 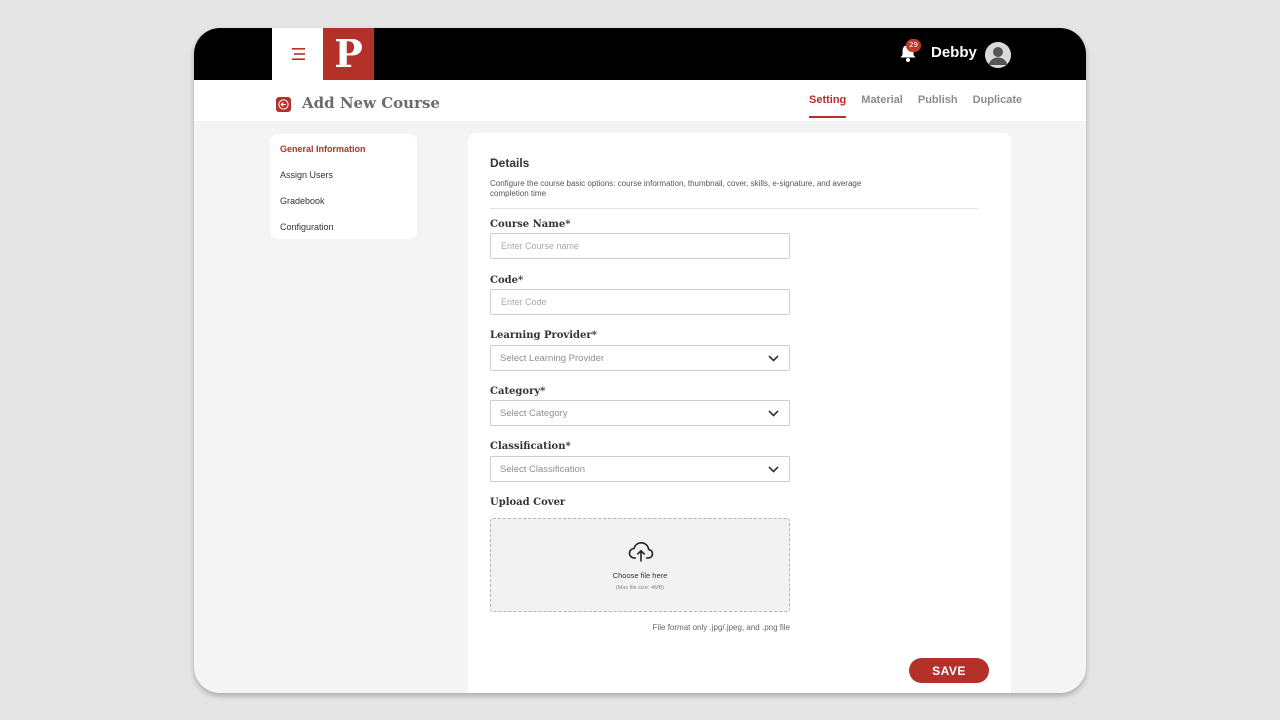 I want to click on menu-button, so click(x=297, y=54).